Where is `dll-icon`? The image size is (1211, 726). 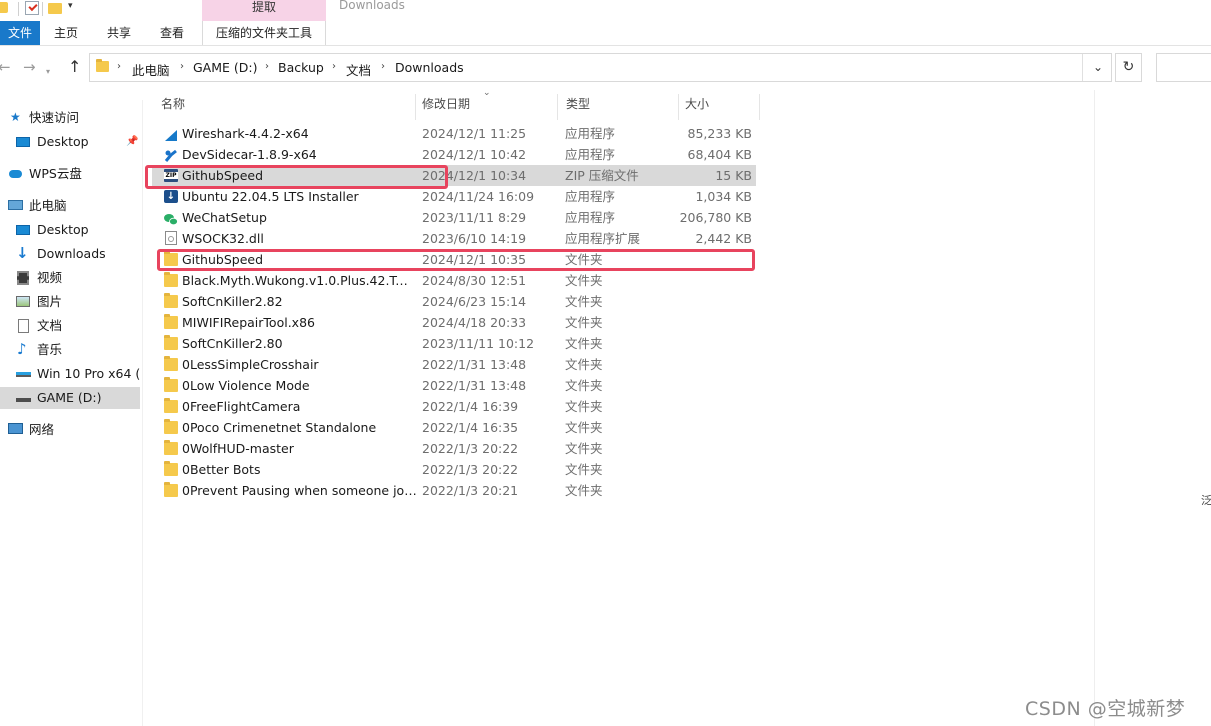
dll-icon is located at coordinates (171, 238).